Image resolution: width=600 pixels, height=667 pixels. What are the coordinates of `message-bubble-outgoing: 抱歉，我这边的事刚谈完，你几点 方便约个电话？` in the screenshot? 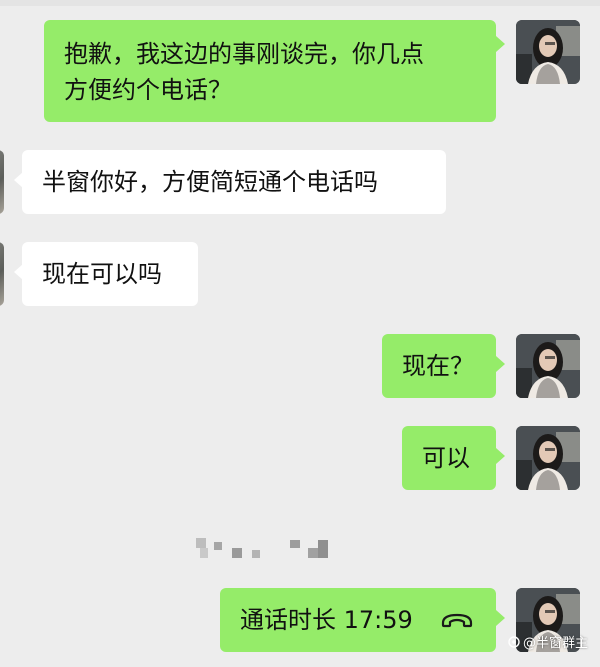 It's located at (270, 71).